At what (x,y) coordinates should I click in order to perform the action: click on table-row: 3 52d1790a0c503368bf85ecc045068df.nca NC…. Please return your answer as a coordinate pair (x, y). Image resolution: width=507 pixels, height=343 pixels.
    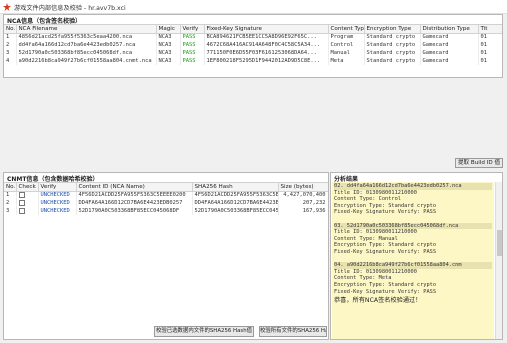
    Looking at the image, I should click on (253, 53).